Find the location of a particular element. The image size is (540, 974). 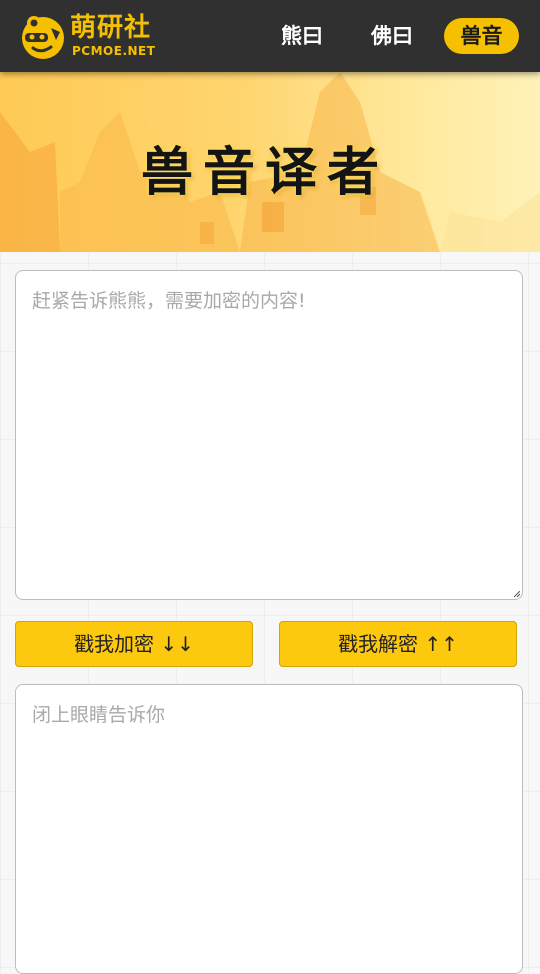

resize-grip-icon is located at coordinates (517, 594).